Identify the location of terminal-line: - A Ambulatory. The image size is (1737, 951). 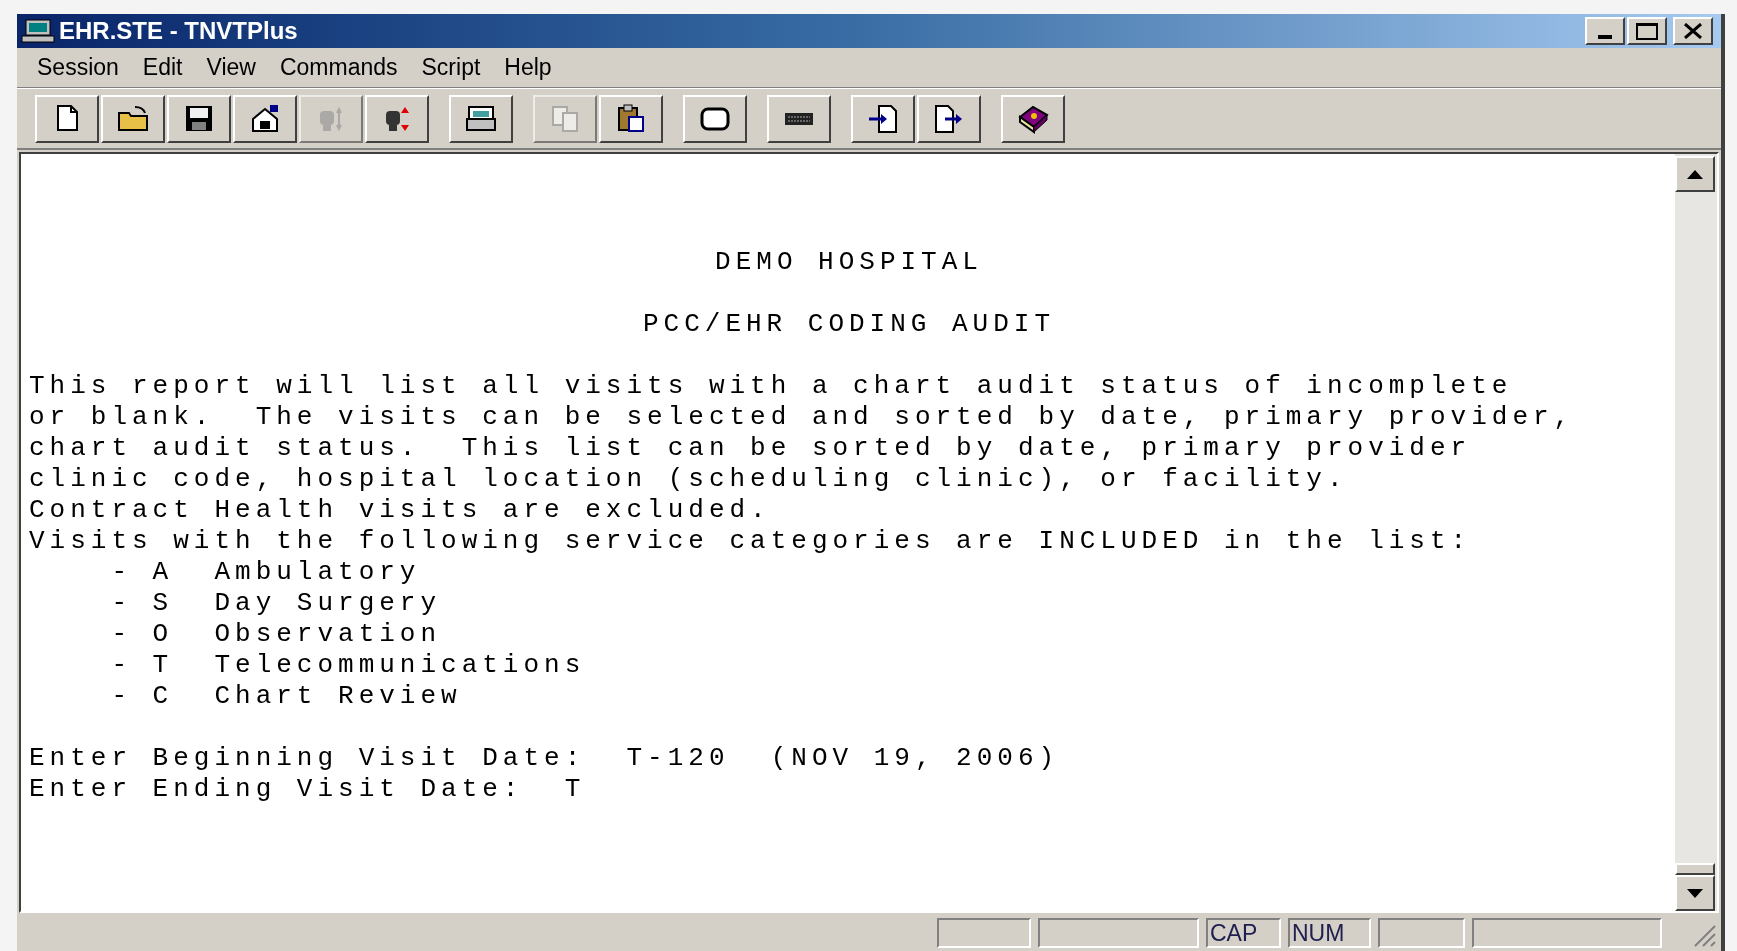
(265, 572).